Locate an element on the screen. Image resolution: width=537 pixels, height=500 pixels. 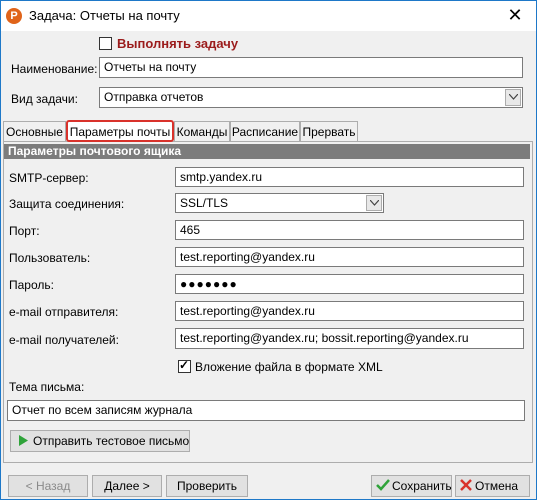
tab-commands: Команды is located at coordinates (202, 131).